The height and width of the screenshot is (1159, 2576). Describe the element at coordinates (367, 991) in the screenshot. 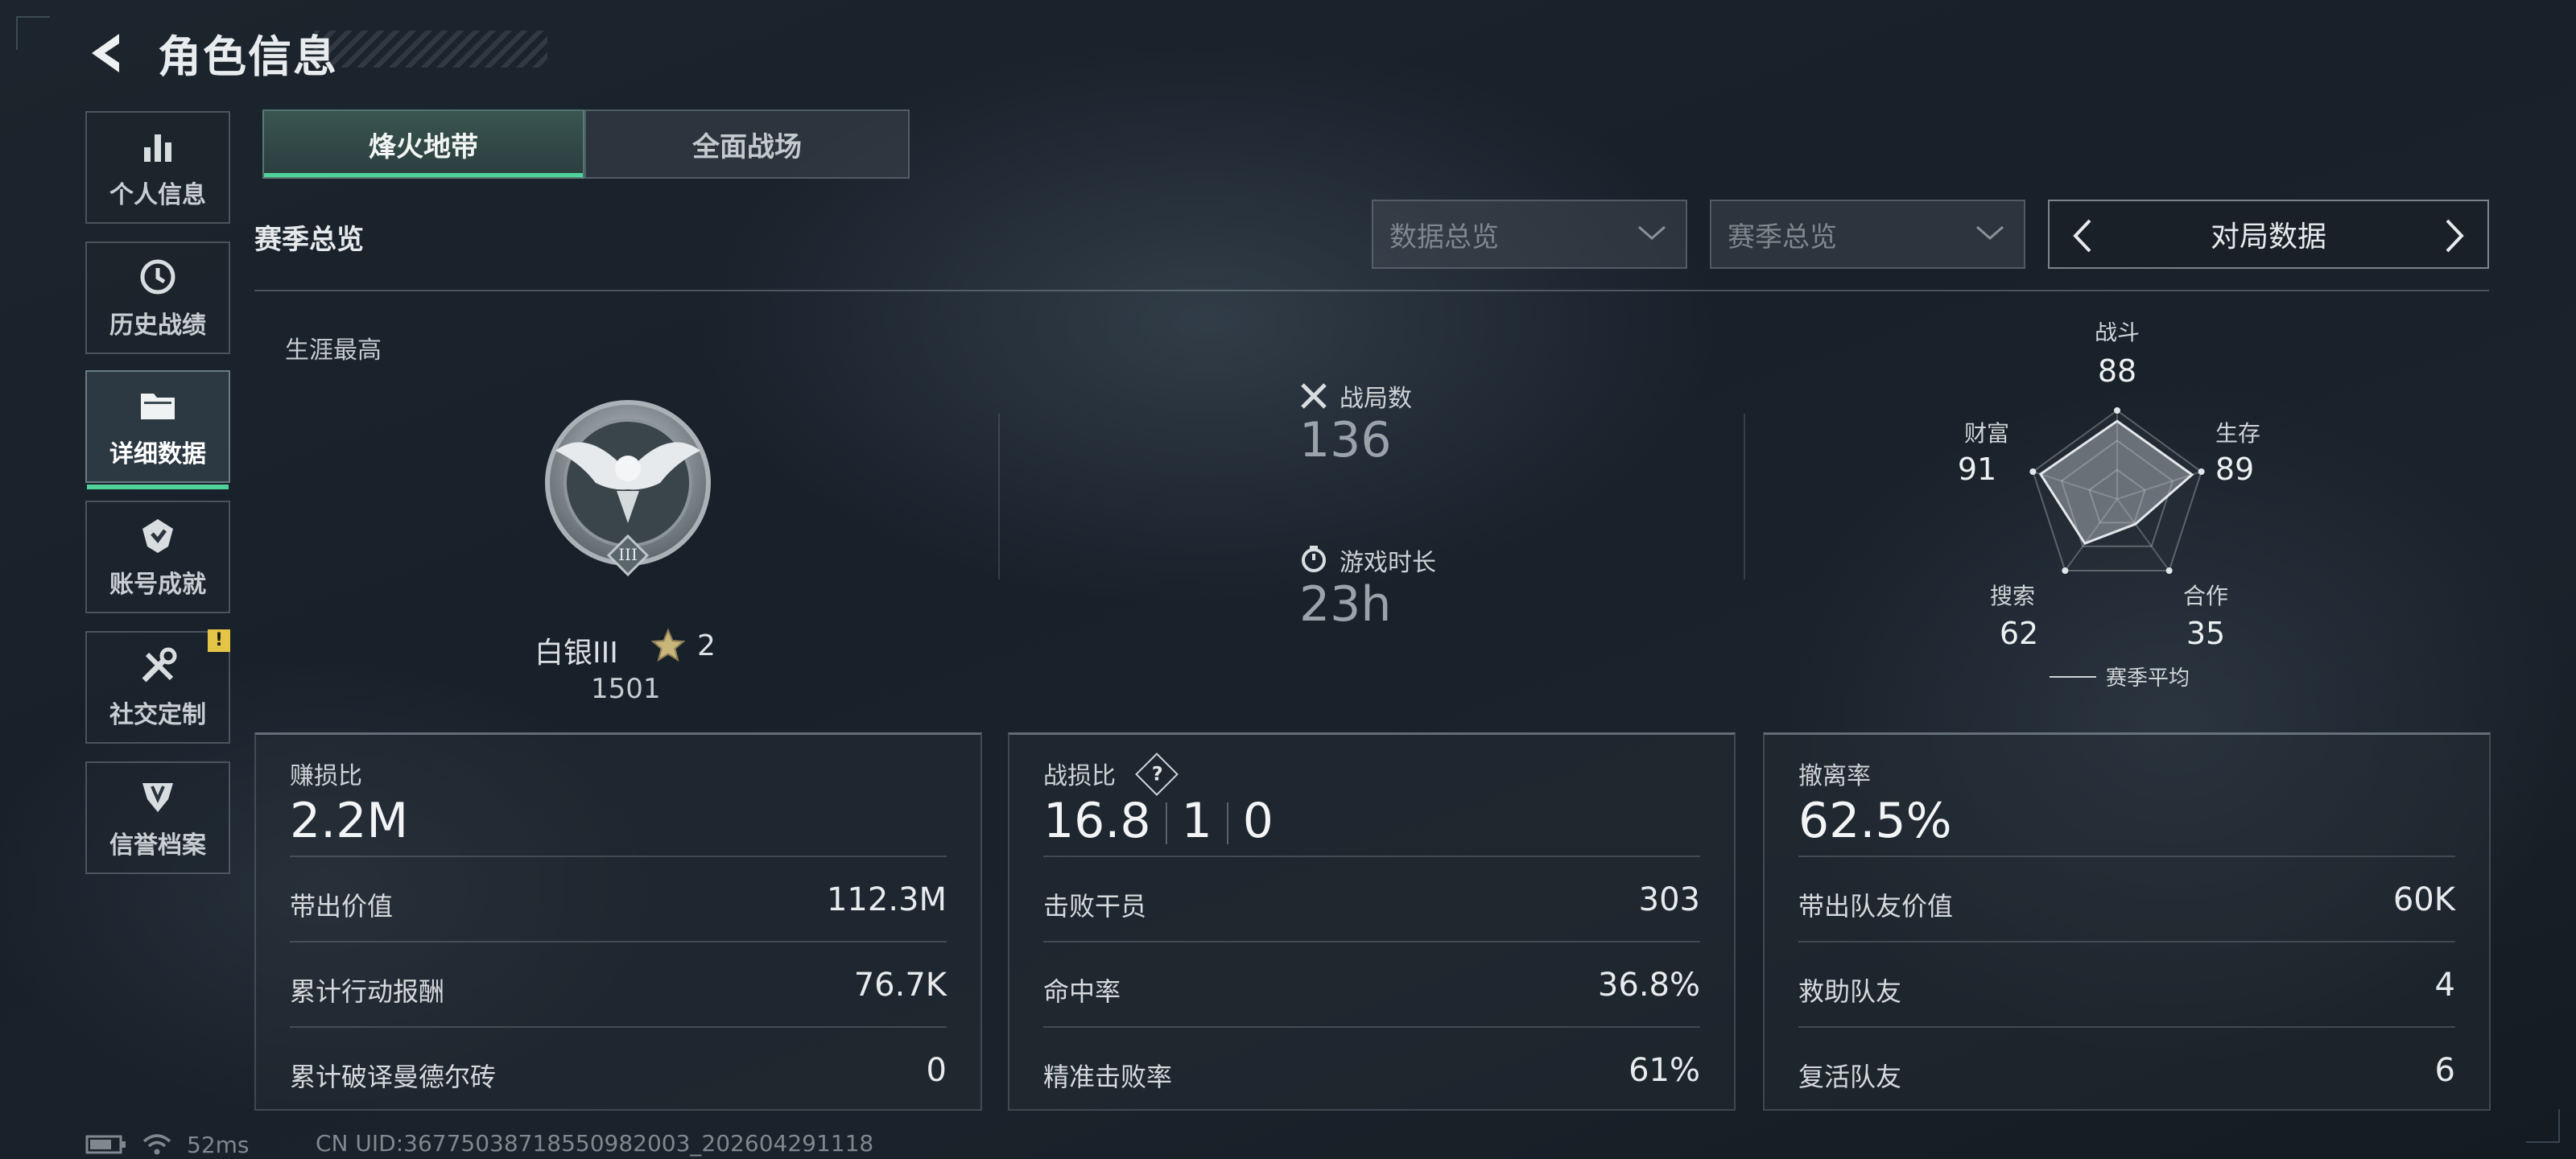

I see `stat-label: 累计行动报酬` at that location.